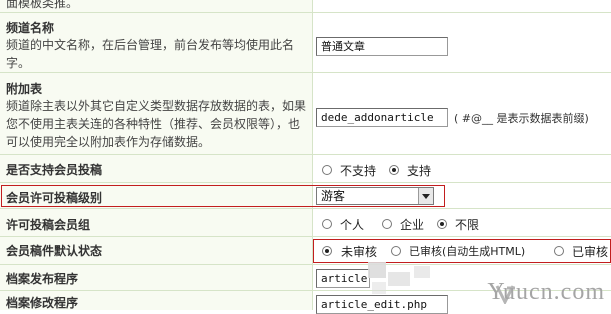 The image size is (611, 314). What do you see at coordinates (467, 251) in the screenshot?
I see `default-status-option-reviewed-html: 已审核(自动生成HTML)` at bounding box center [467, 251].